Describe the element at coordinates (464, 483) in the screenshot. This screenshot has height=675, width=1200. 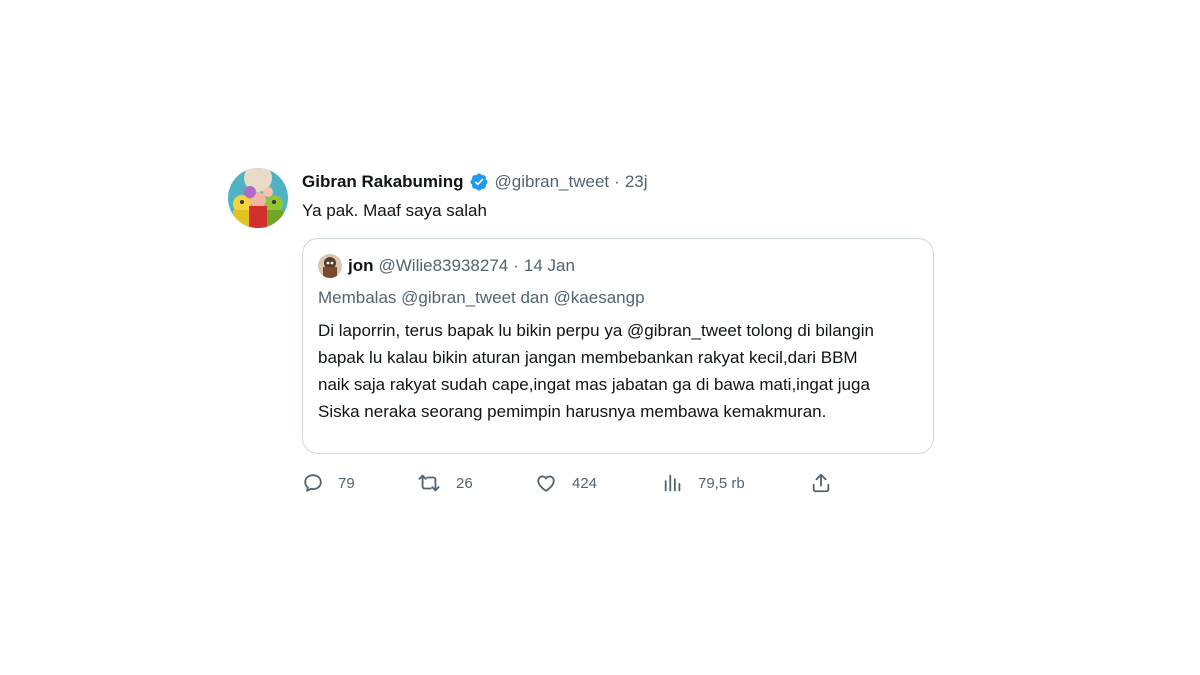
I see `retweet-count: 26` at that location.